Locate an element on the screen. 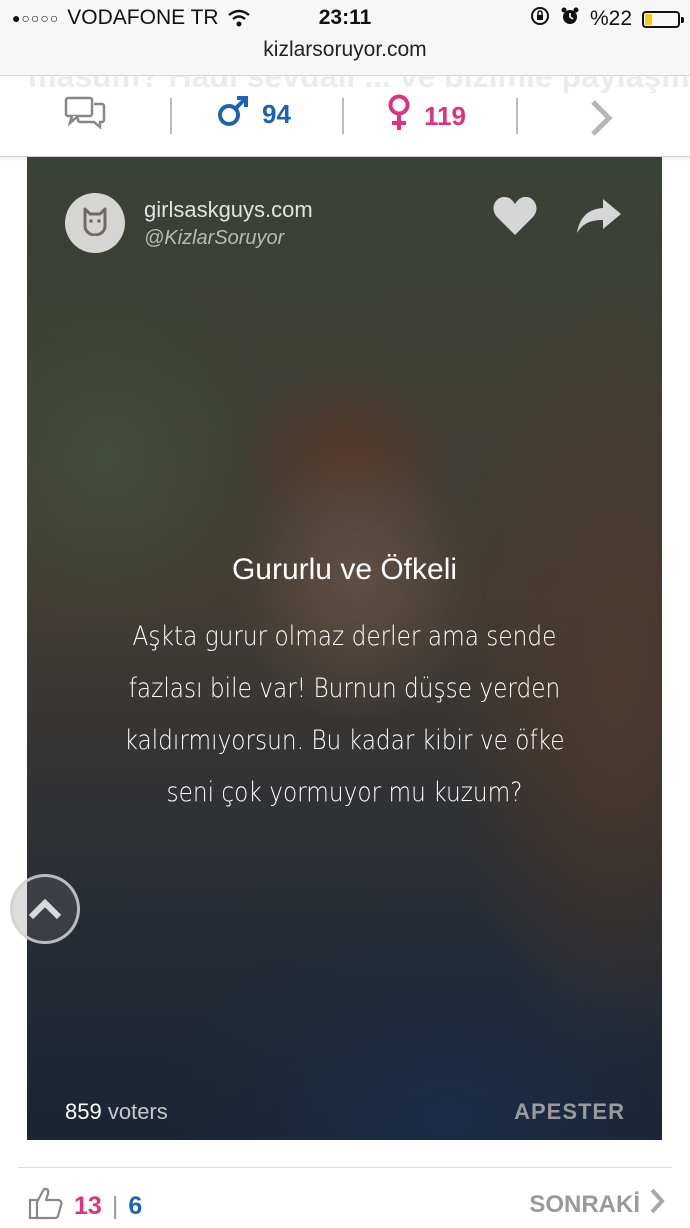 This screenshot has width=690, height=1228. heart-icon is located at coordinates (515, 218).